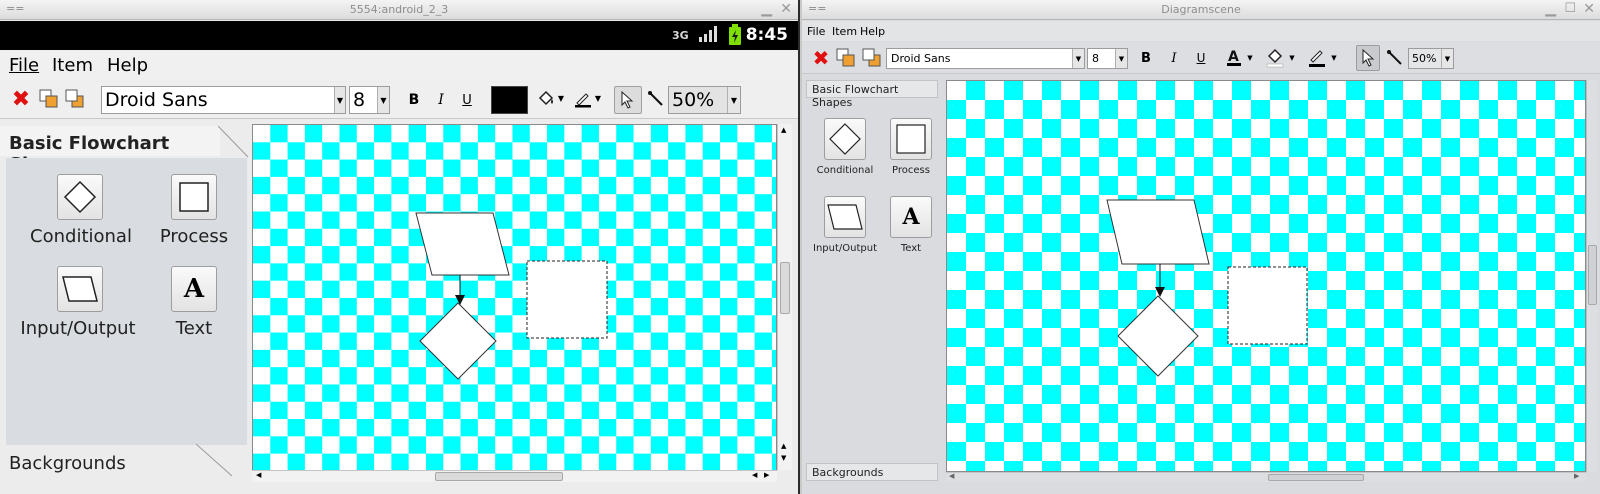  I want to click on parallelogram-icon, so click(80, 289).